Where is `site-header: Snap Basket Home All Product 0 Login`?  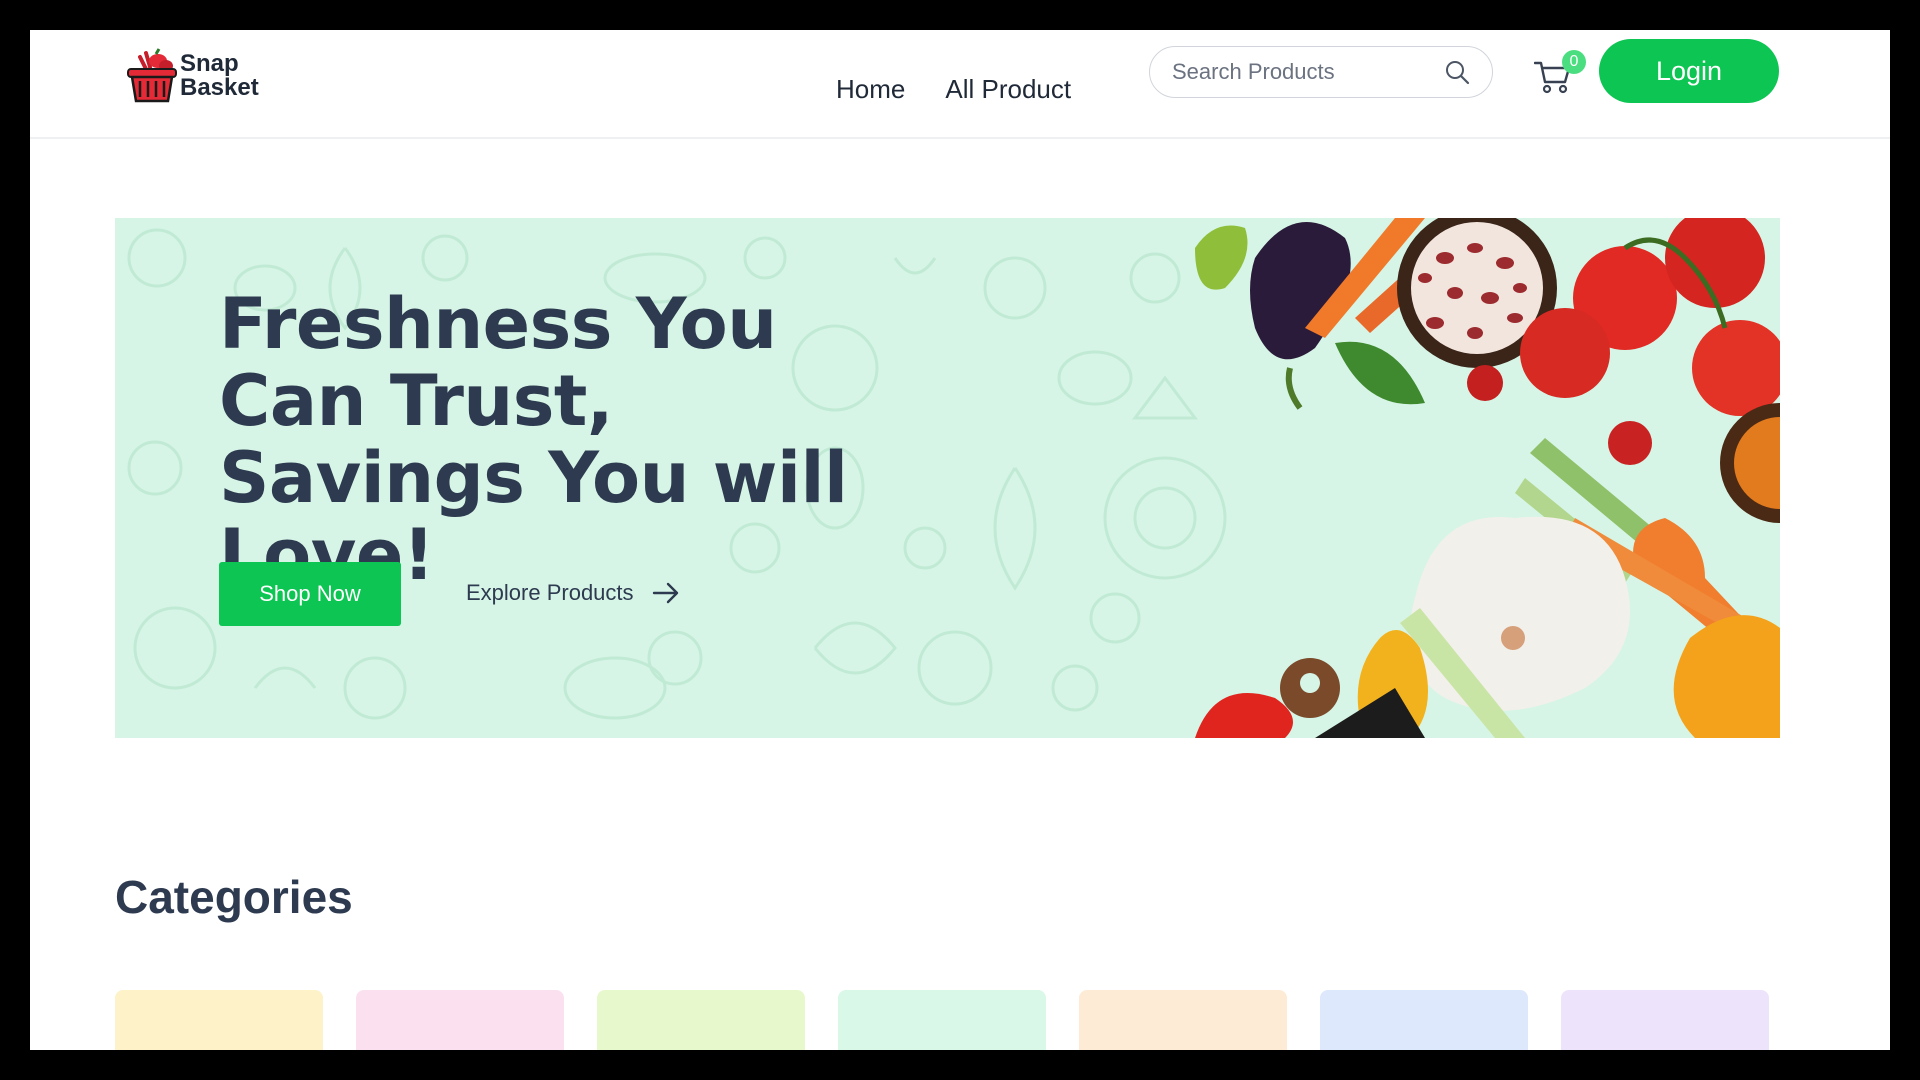 site-header: Snap Basket Home All Product 0 Login is located at coordinates (960, 84).